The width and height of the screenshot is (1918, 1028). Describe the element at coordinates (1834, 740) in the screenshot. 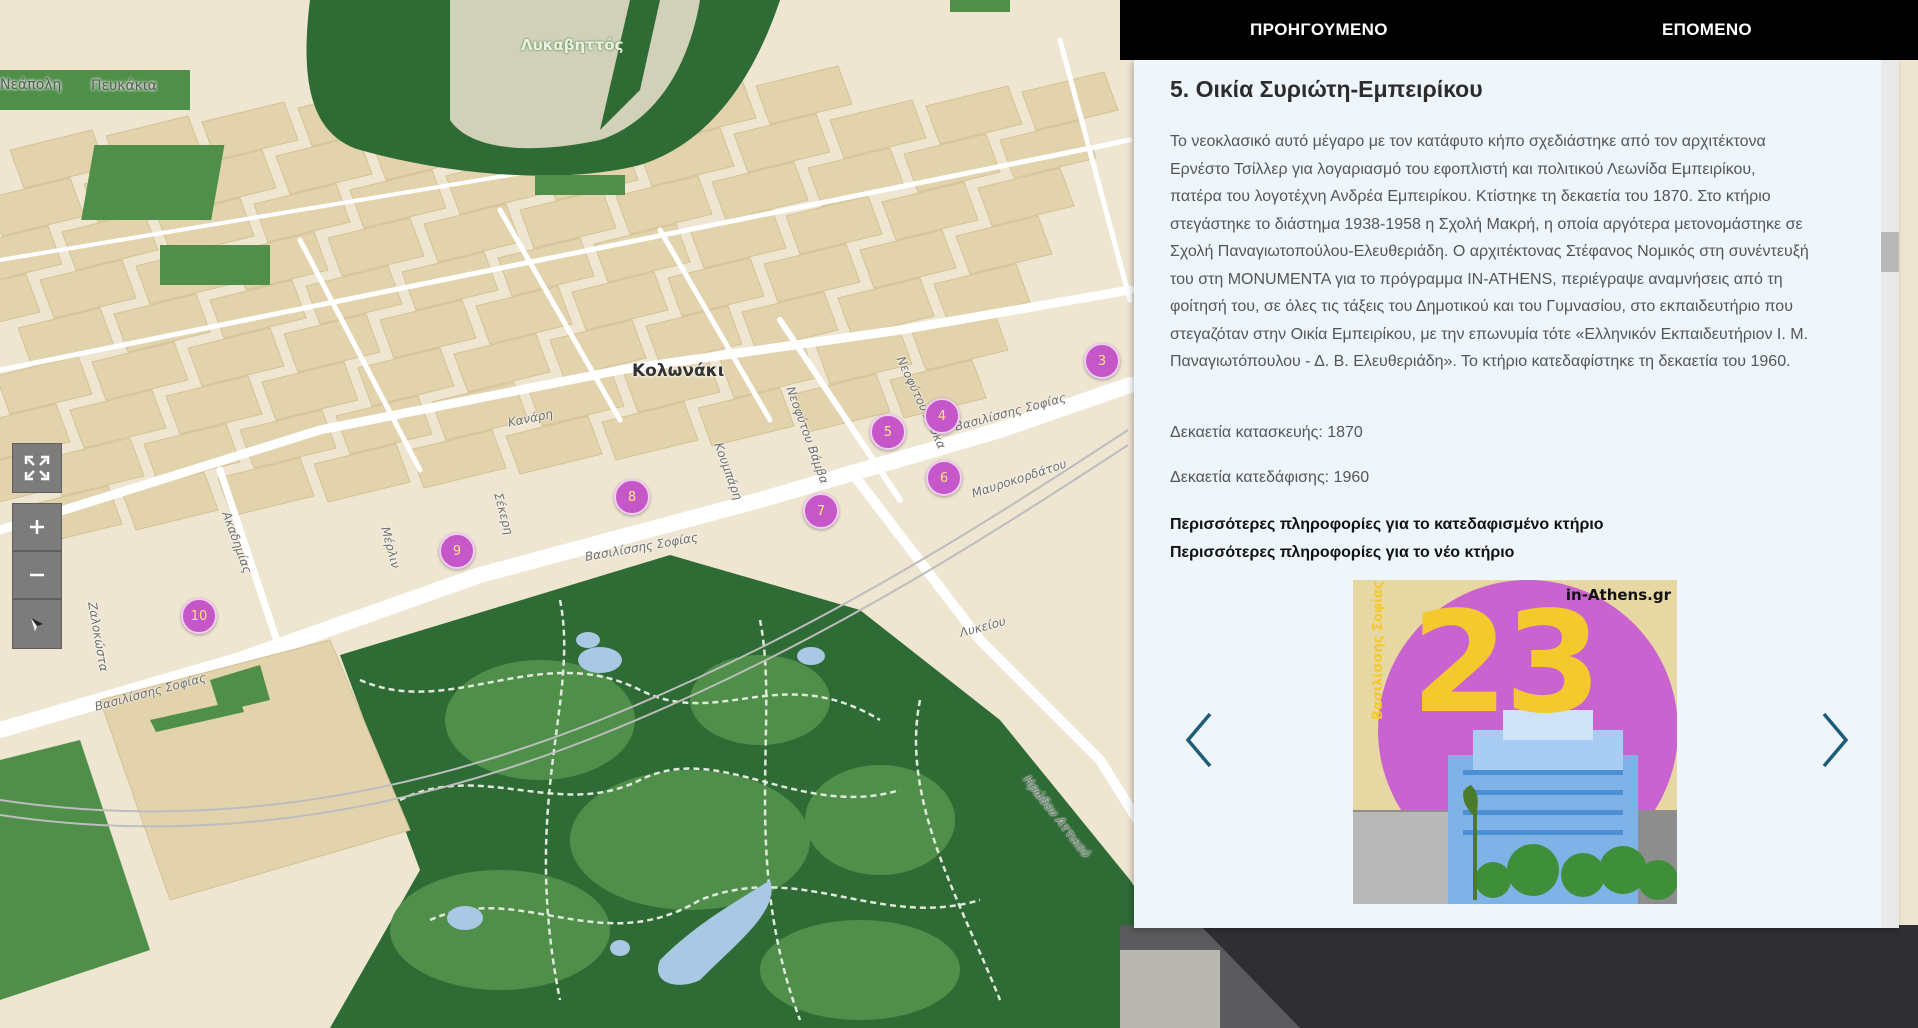

I see `carousel-next-arrow` at that location.